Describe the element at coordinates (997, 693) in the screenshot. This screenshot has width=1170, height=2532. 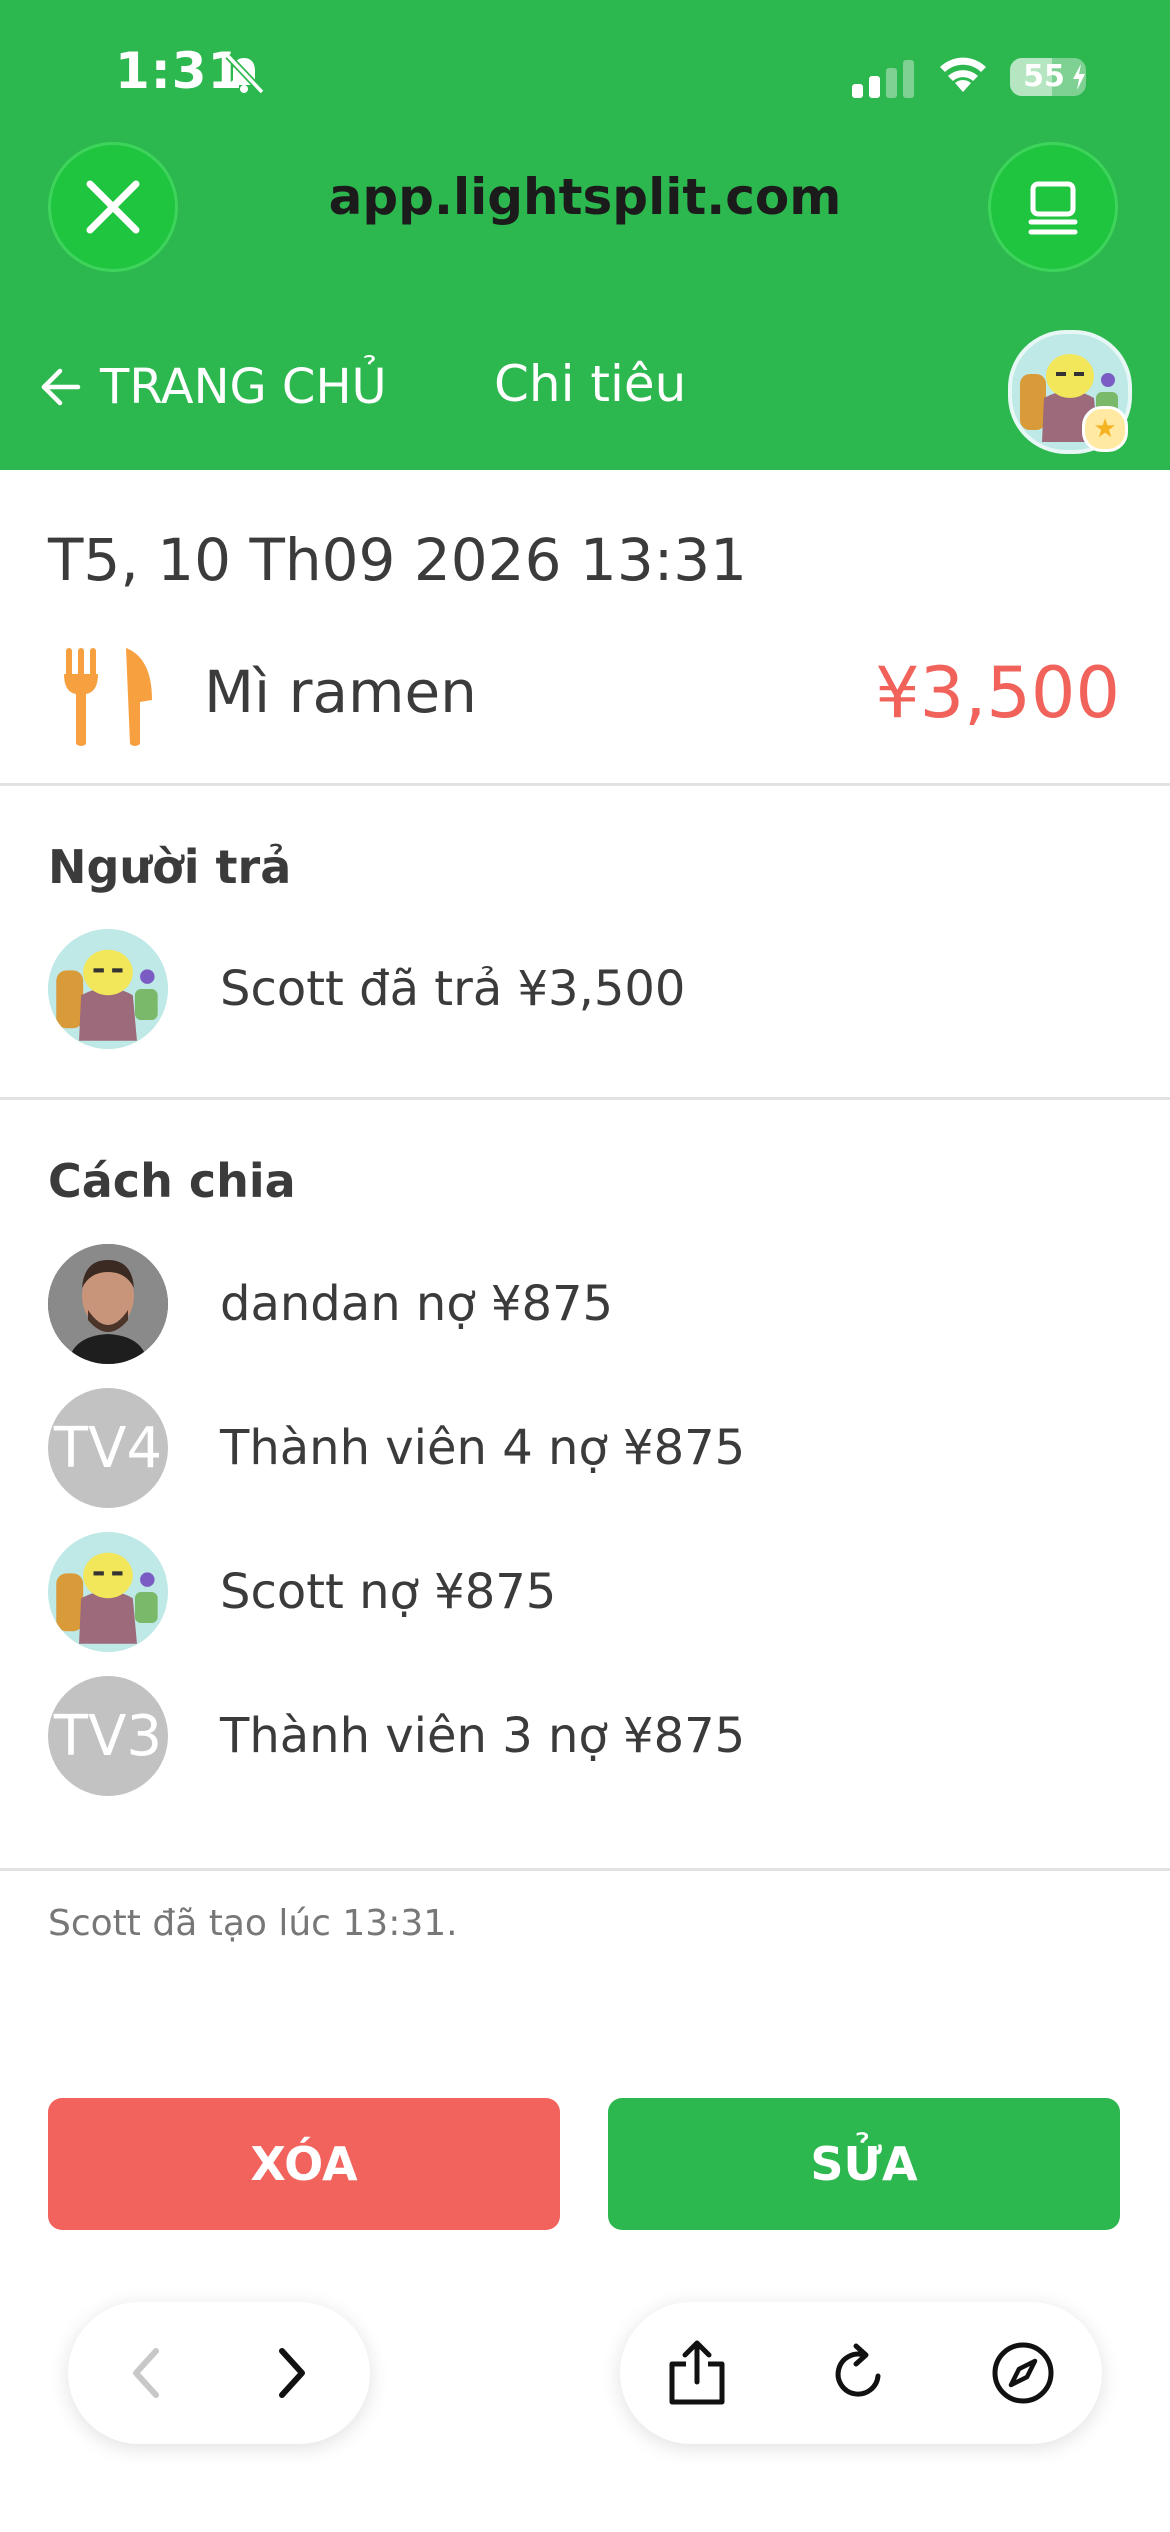
I see `expense-amount: ¥3,500` at that location.